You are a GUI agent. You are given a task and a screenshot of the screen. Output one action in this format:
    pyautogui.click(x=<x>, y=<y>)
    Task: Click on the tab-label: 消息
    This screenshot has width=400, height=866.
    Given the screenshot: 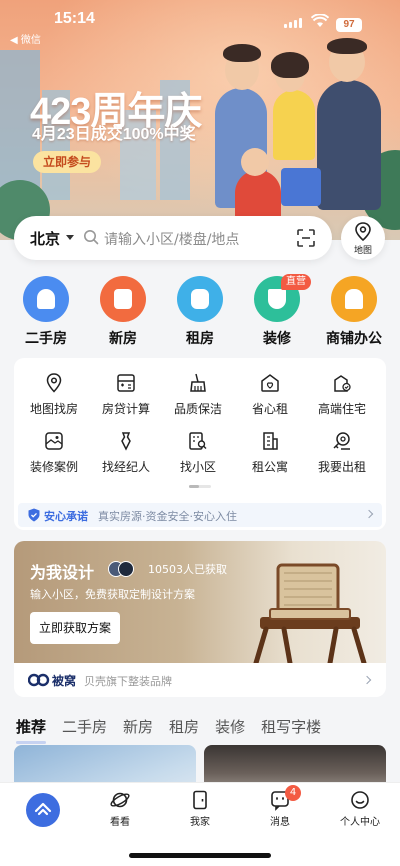 What is the action you would take?
    pyautogui.click(x=280, y=822)
    